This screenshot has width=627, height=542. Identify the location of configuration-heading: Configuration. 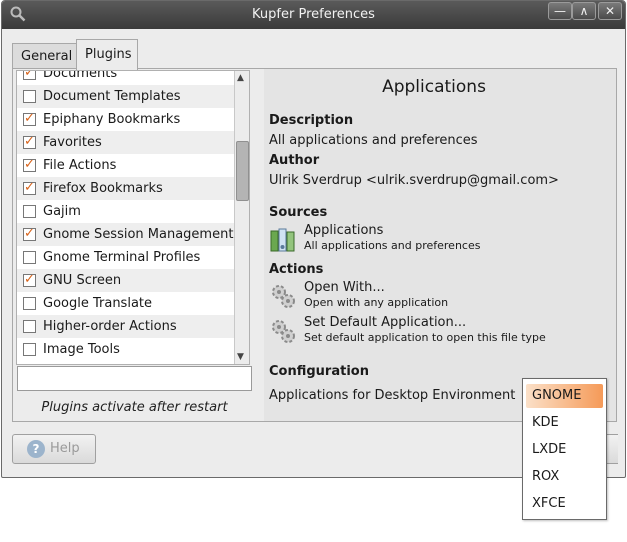
(319, 371).